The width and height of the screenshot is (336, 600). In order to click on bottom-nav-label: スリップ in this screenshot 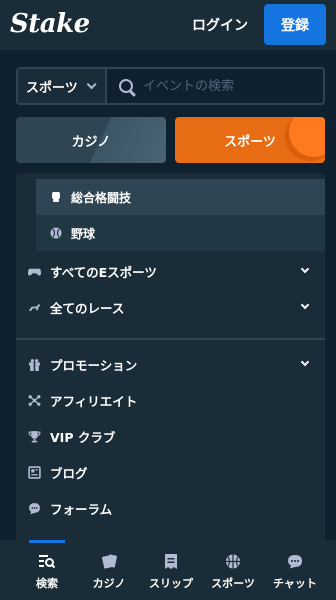, I will do `click(171, 583)`.